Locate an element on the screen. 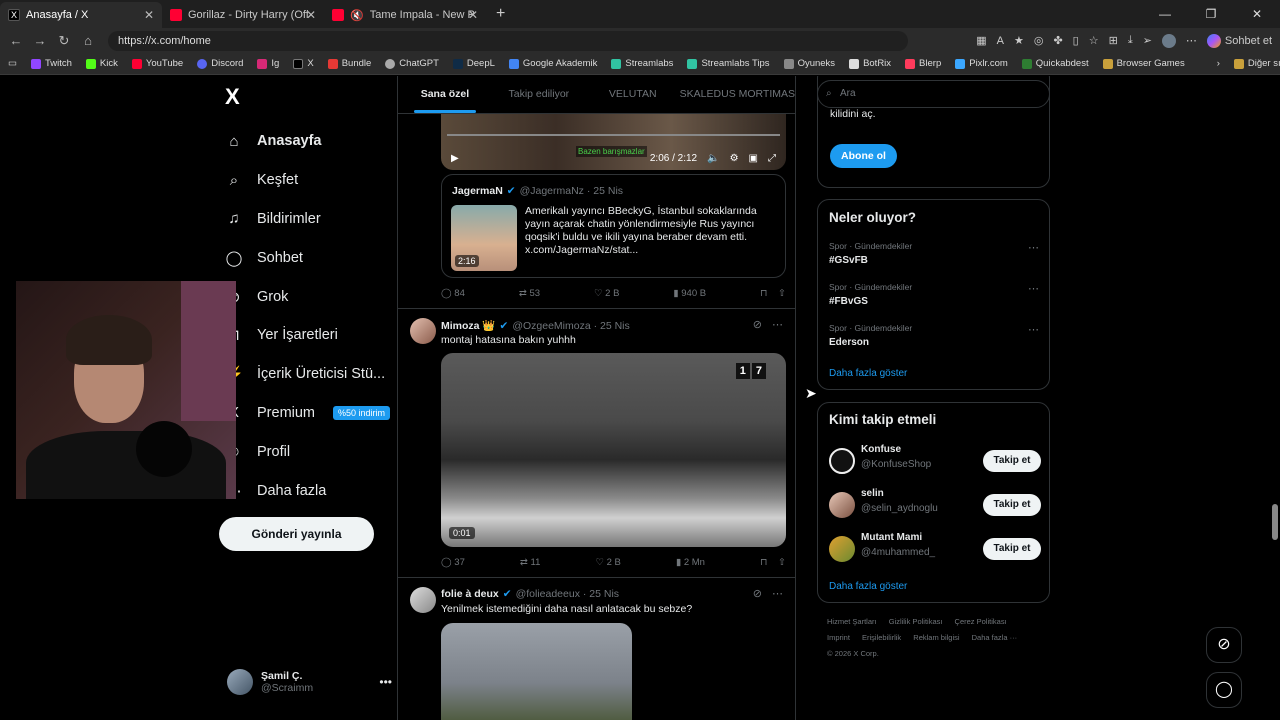 This screenshot has height=720, width=1280. suggested-user: selin @selin_aydnoglu Takip et is located at coordinates (935, 506).